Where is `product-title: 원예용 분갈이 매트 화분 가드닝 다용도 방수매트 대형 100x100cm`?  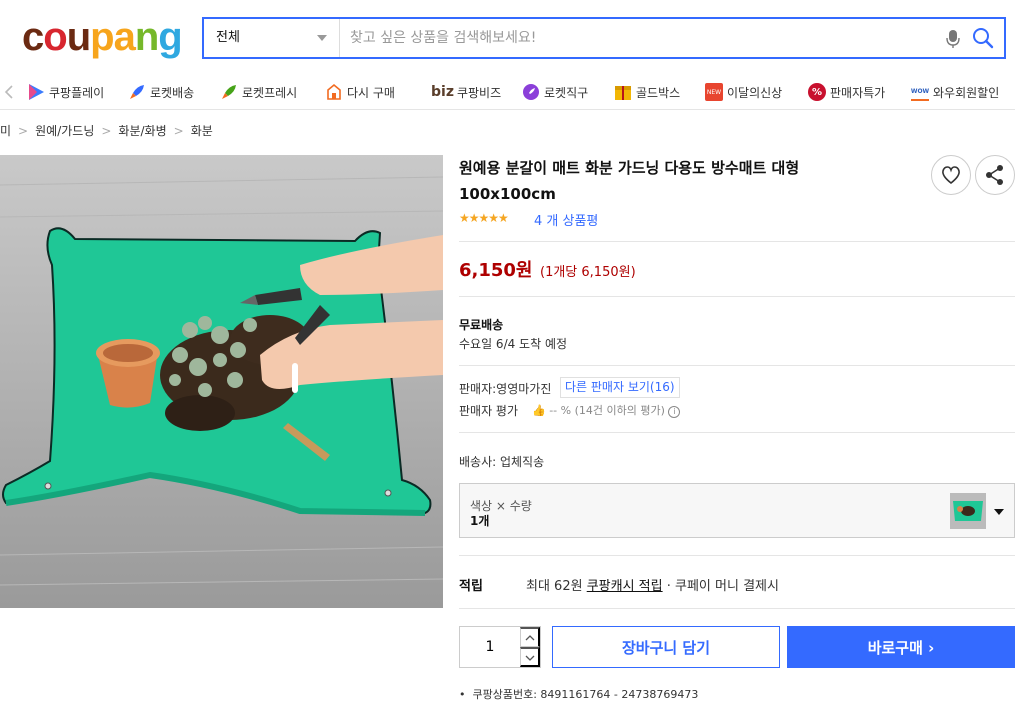
product-title: 원예용 분갈이 매트 화분 가드닝 다용도 방수매트 대형 100x100cm is located at coordinates (629, 181).